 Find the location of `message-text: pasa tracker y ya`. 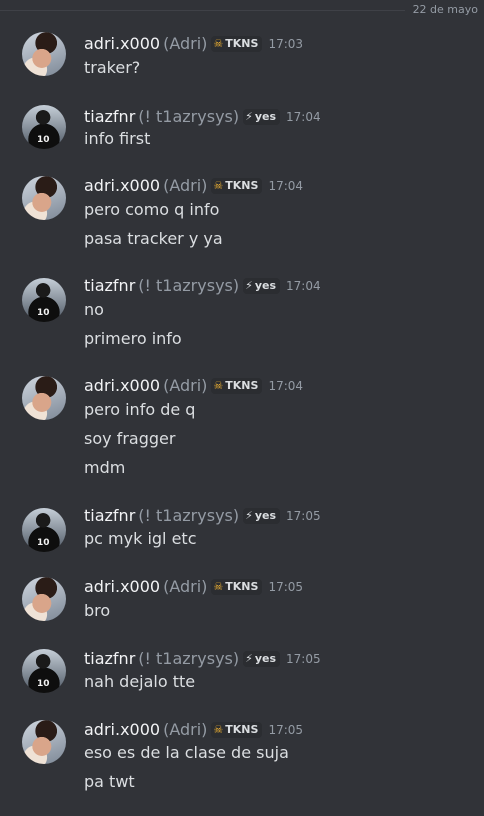

message-text: pasa tracker y ya is located at coordinates (153, 238).